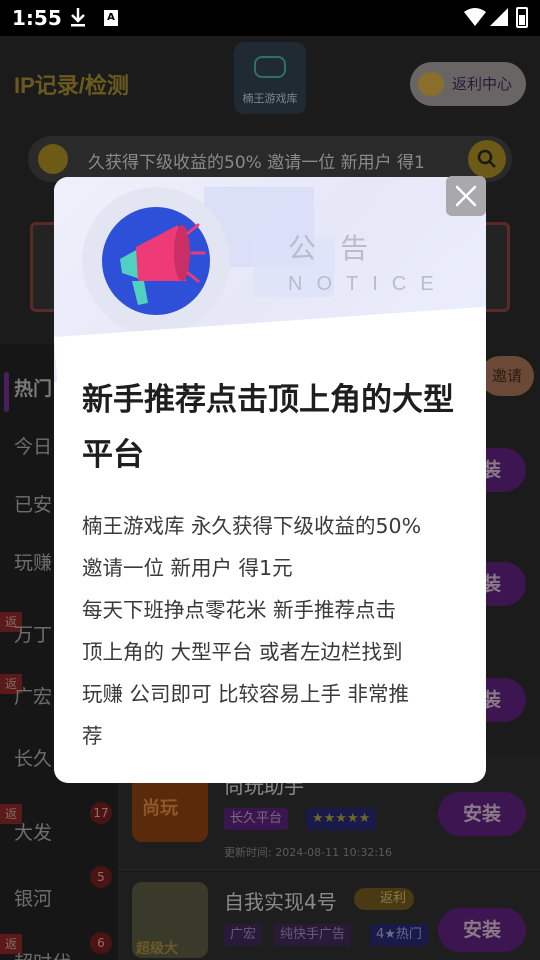 The height and width of the screenshot is (960, 540). I want to click on megaphone-icon, so click(156, 261).